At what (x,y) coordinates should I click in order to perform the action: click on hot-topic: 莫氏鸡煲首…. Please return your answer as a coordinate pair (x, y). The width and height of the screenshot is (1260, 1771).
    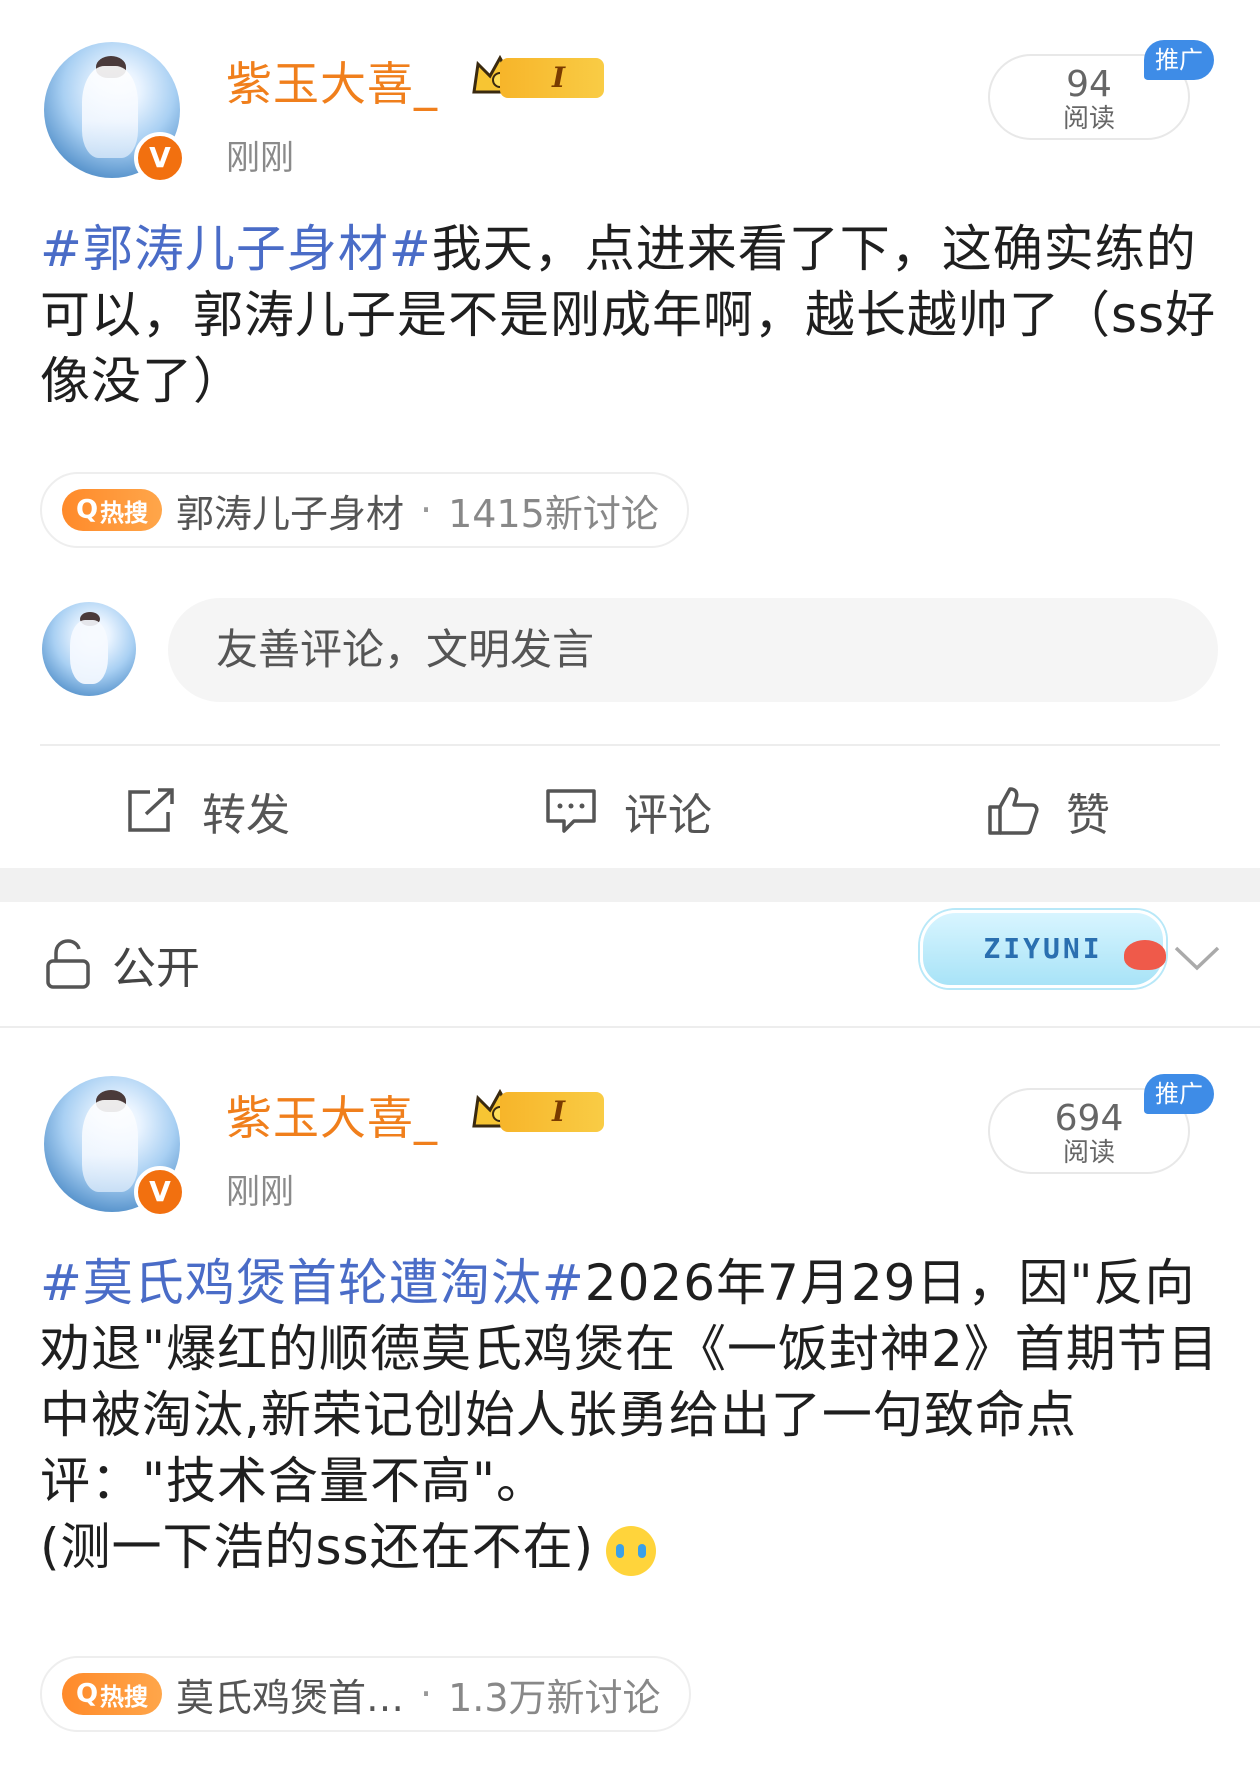
    Looking at the image, I should click on (290, 1697).